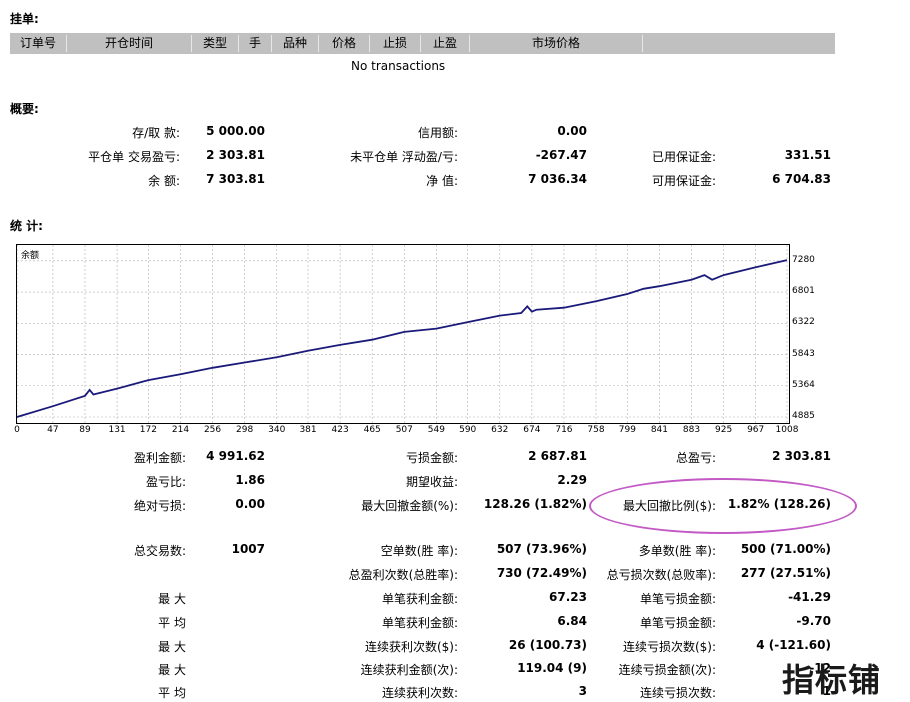 The image size is (910, 702). What do you see at coordinates (250, 504) in the screenshot?
I see `stats-value: 0.00` at bounding box center [250, 504].